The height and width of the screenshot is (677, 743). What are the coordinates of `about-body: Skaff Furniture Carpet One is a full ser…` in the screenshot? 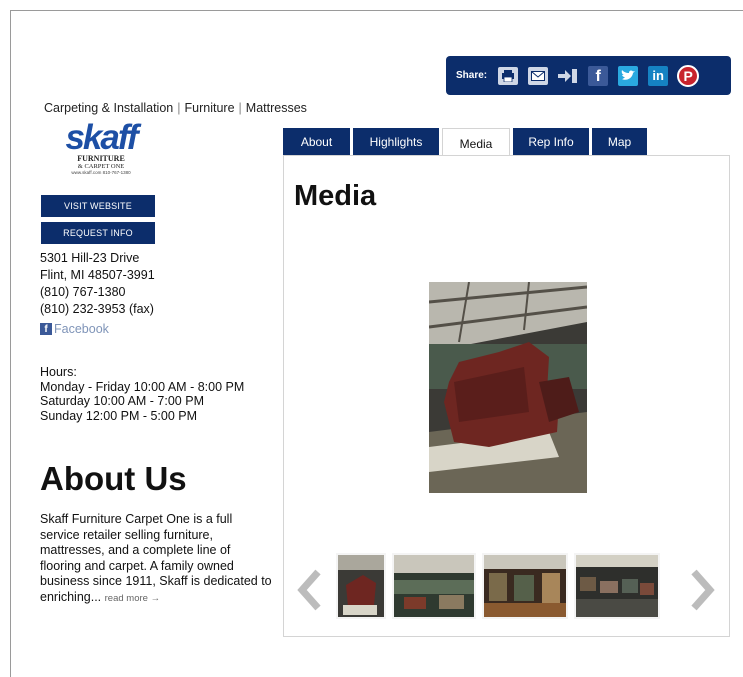 It's located at (156, 558).